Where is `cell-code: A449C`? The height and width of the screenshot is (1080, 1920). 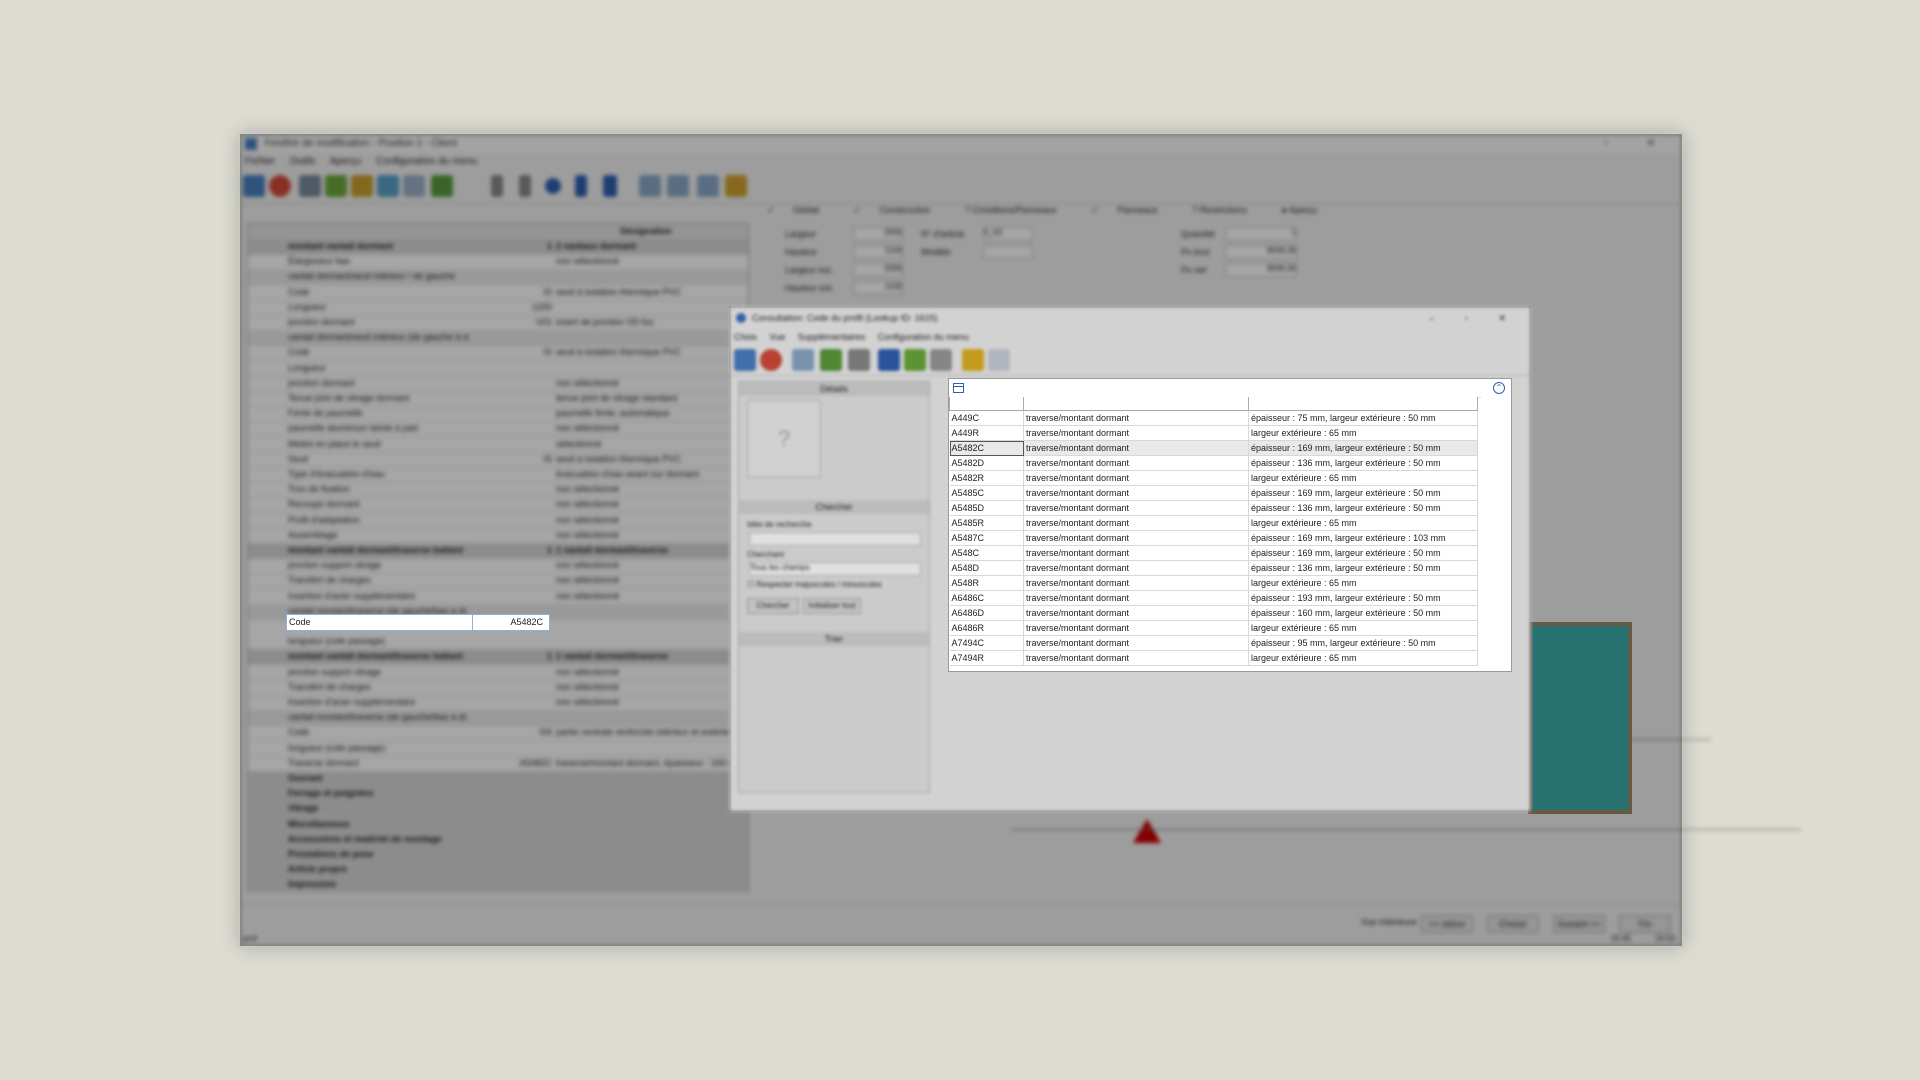
cell-code: A449C is located at coordinates (986, 418).